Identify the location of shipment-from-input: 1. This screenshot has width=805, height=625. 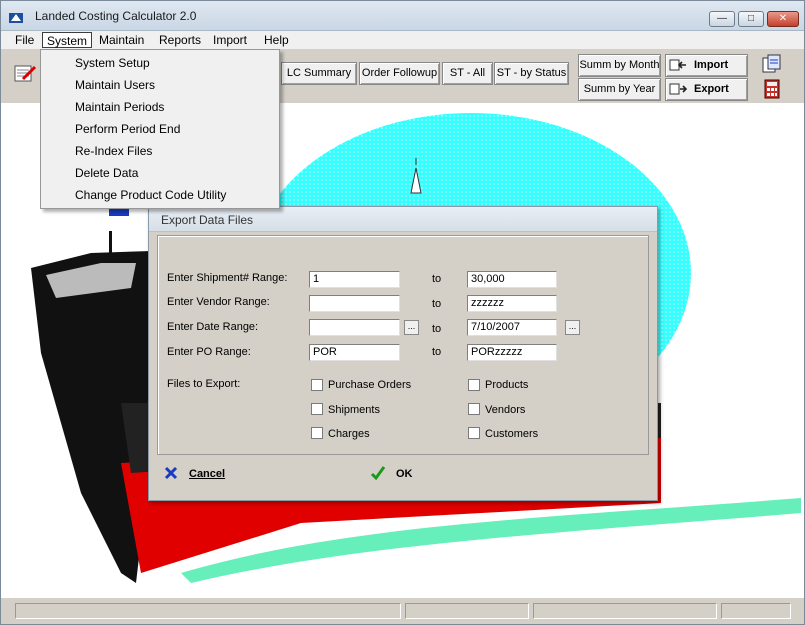
(354, 279).